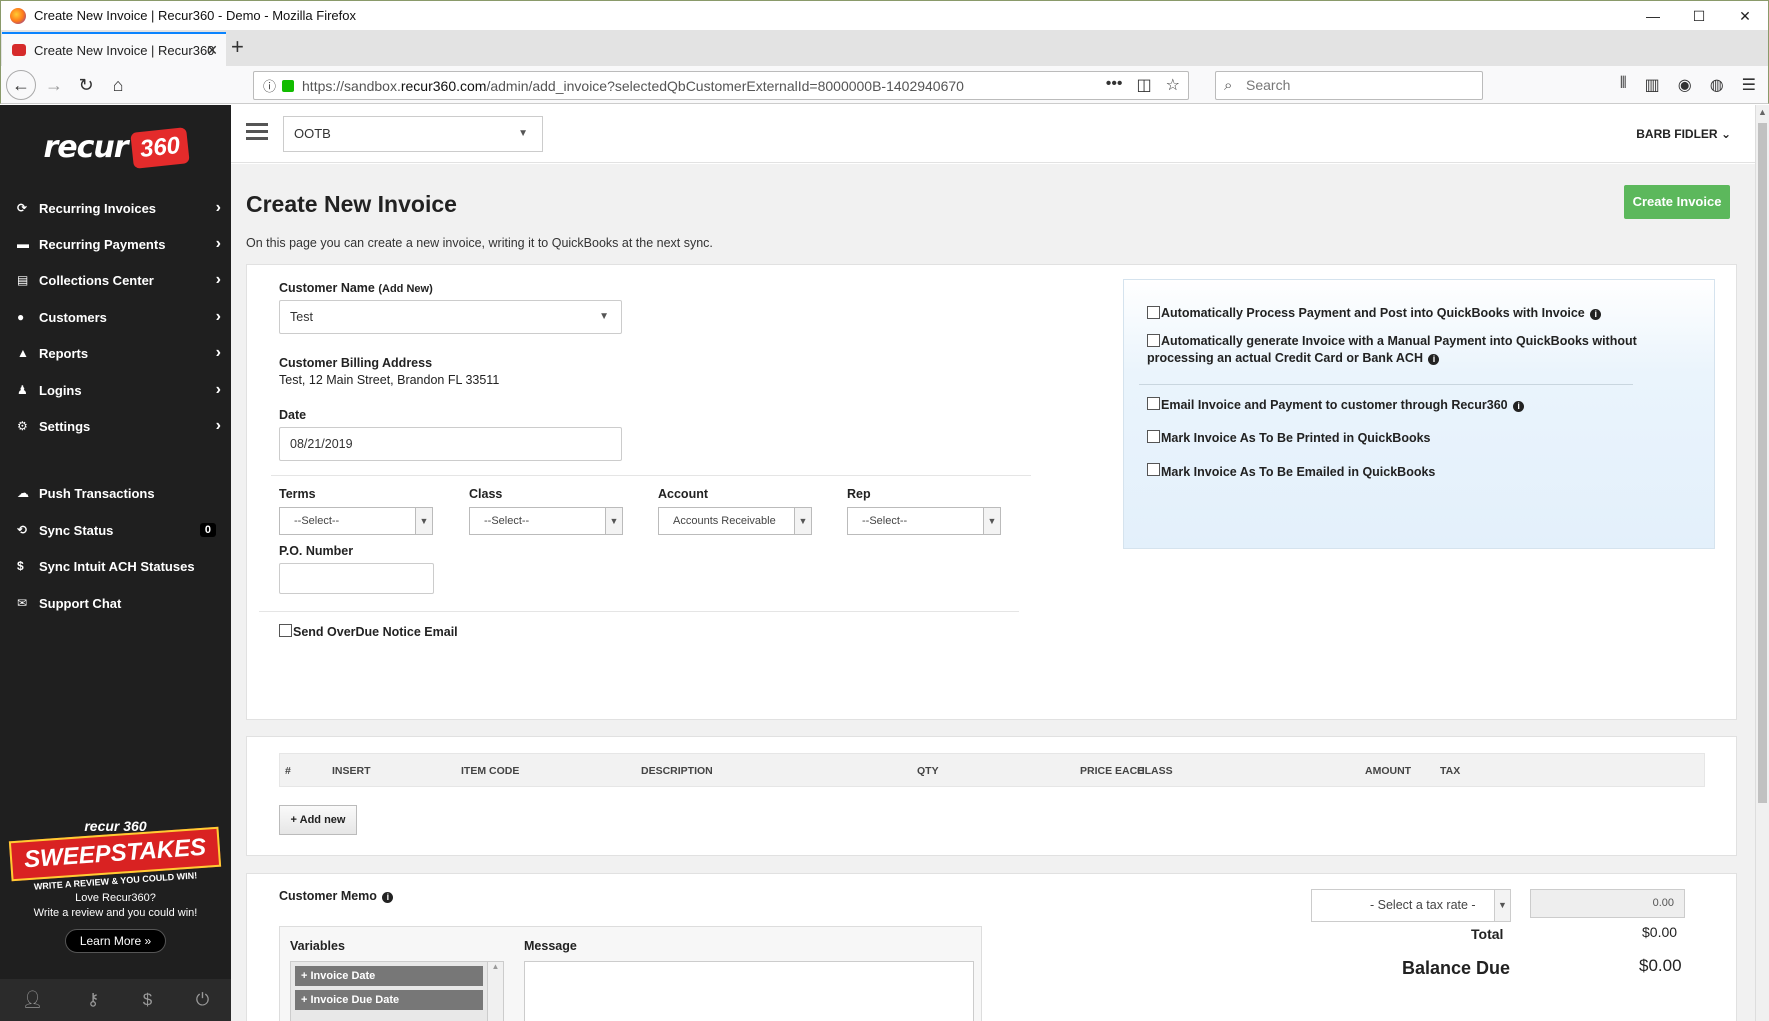 This screenshot has width=1769, height=1021. I want to click on account-value: Accounts Receivable, so click(724, 521).